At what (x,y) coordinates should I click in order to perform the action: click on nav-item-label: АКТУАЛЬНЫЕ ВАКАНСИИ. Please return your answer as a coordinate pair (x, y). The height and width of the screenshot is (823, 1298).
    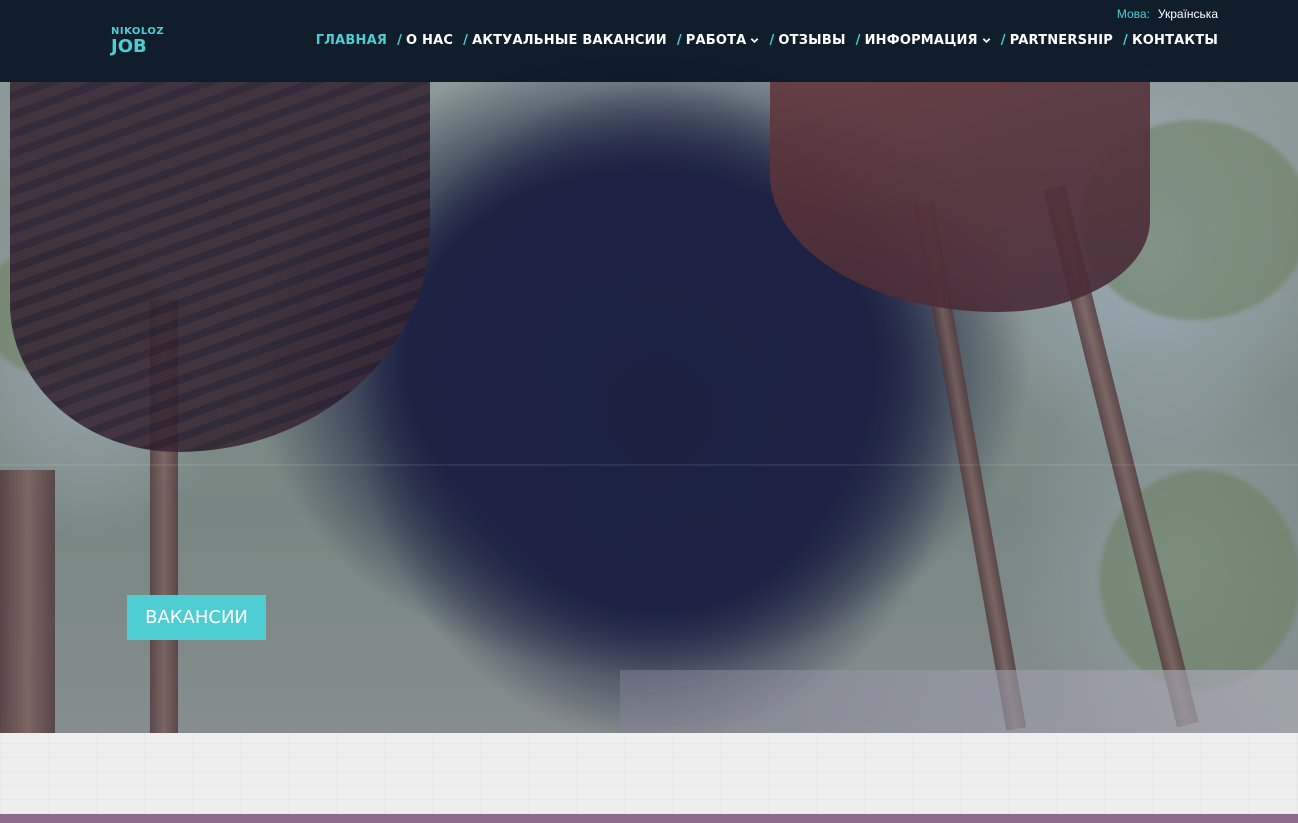
    Looking at the image, I should click on (569, 40).